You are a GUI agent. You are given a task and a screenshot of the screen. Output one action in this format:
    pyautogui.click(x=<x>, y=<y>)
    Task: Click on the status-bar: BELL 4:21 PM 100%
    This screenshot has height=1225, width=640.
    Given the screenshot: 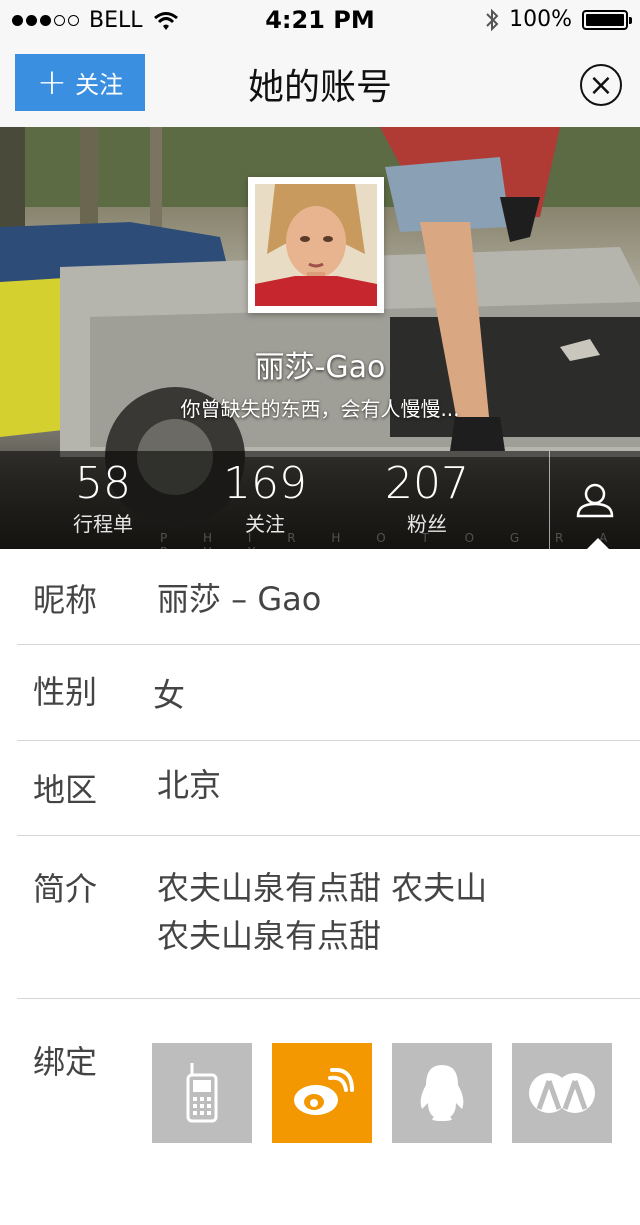 What is the action you would take?
    pyautogui.click(x=320, y=20)
    